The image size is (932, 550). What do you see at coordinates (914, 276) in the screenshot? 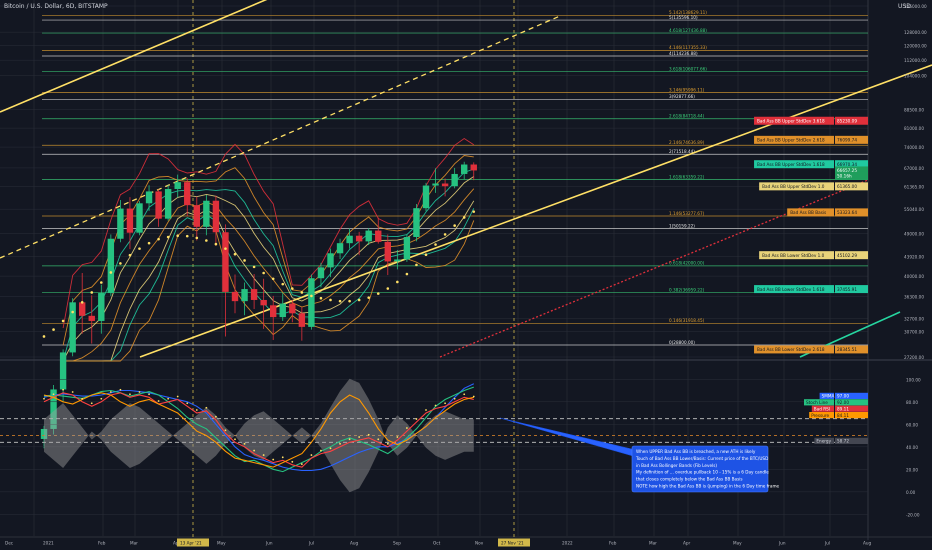
I see `price-tick-label: 40000.00` at bounding box center [914, 276].